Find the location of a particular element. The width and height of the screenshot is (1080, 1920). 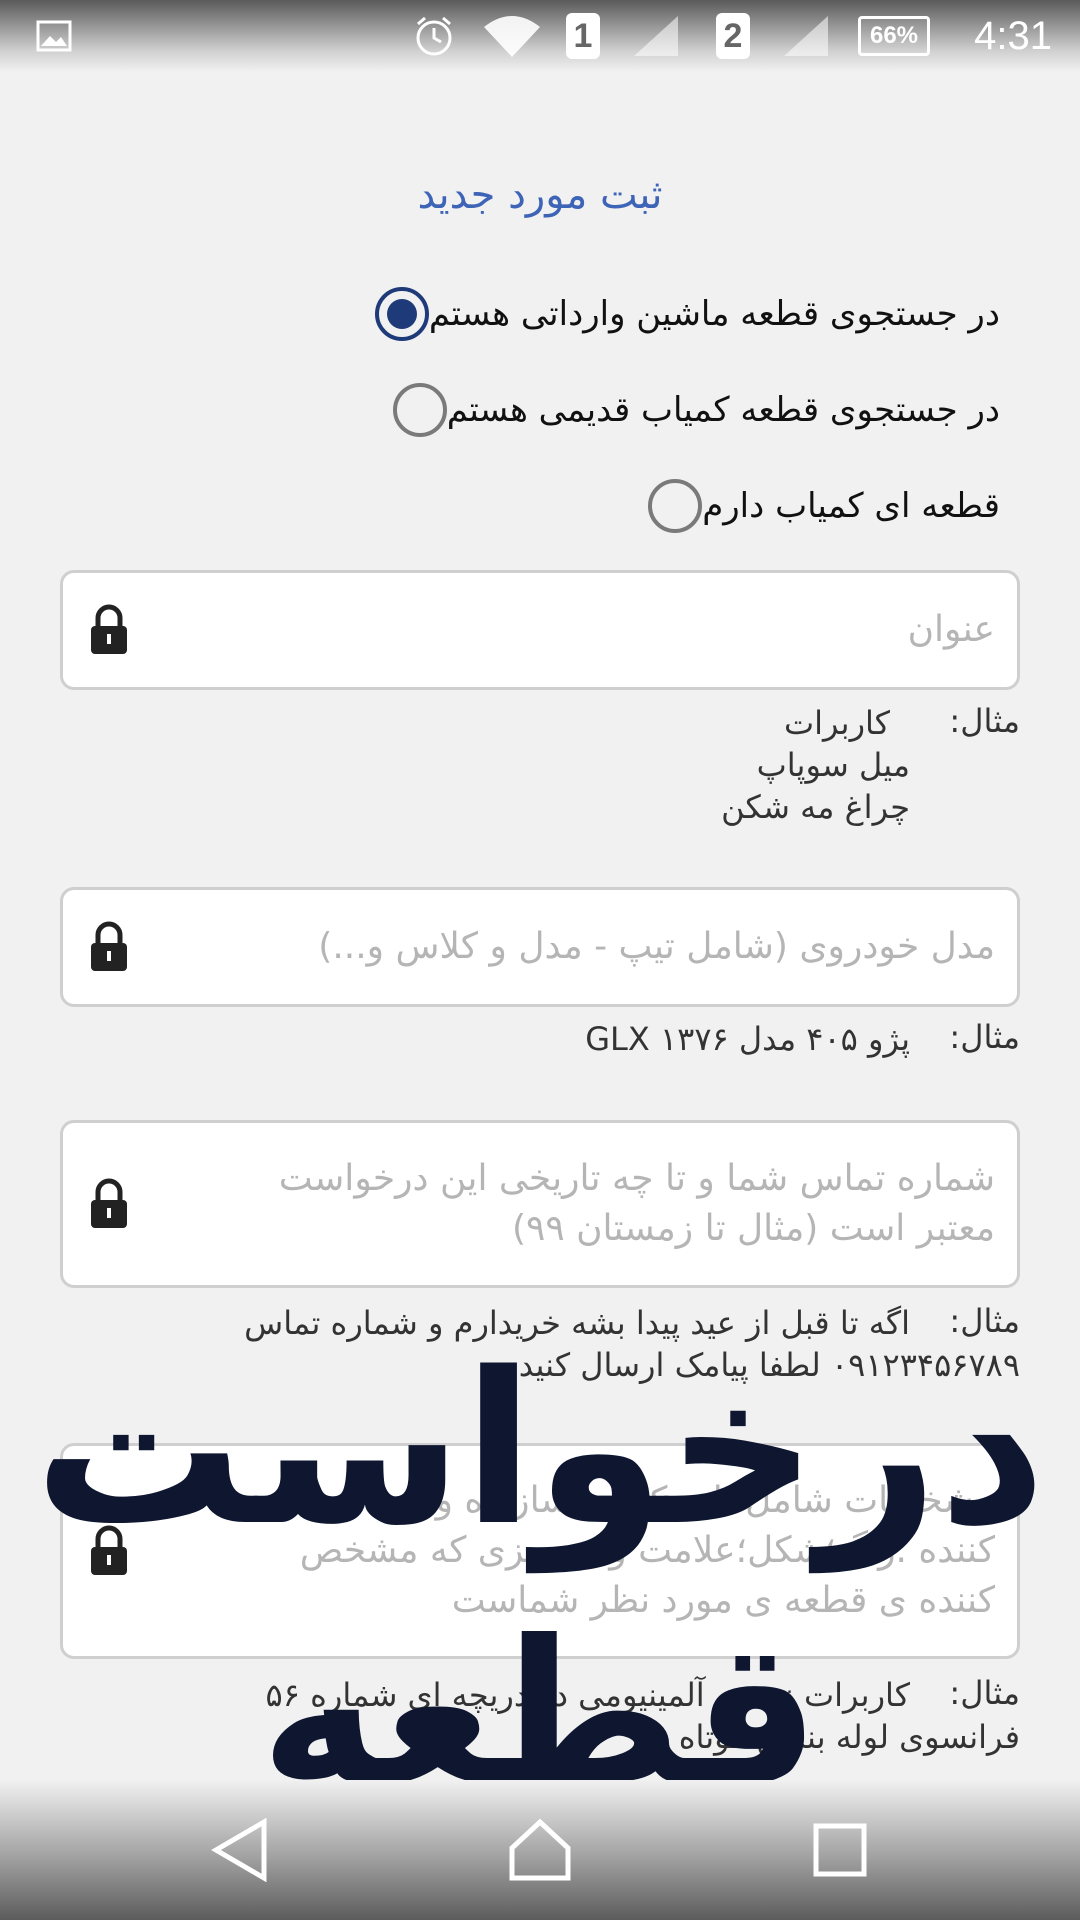

example-line: کاربرات is located at coordinates (836, 723).